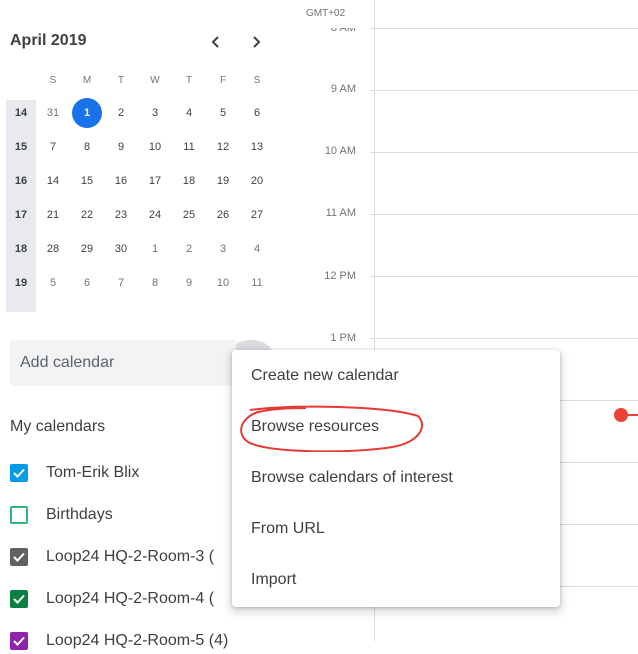 The image size is (638, 654). What do you see at coordinates (631, 415) in the screenshot?
I see `current-time-line` at bounding box center [631, 415].